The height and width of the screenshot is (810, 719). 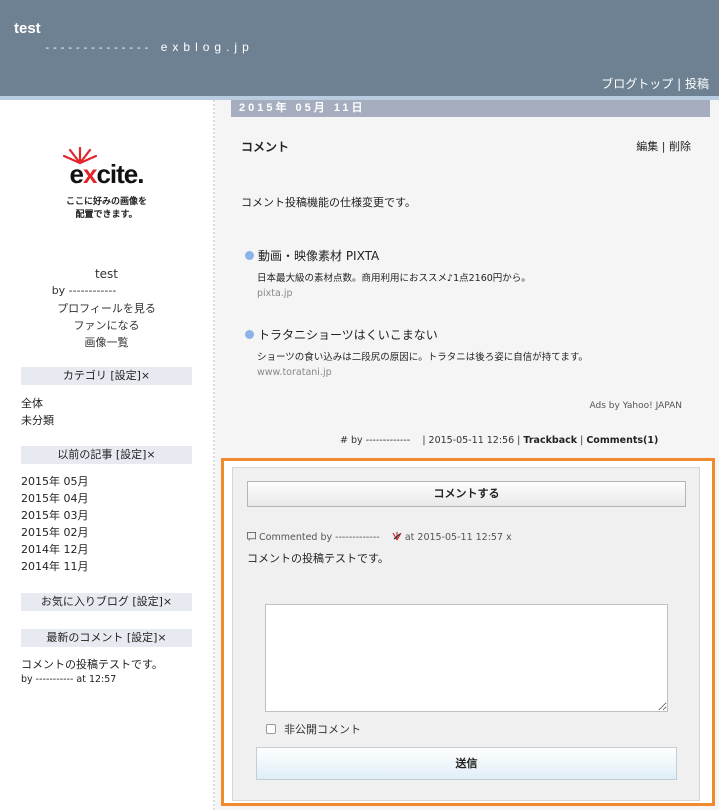 What do you see at coordinates (106, 638) in the screenshot?
I see `recent-comments-heading: 最新のコメント [設定]×` at bounding box center [106, 638].